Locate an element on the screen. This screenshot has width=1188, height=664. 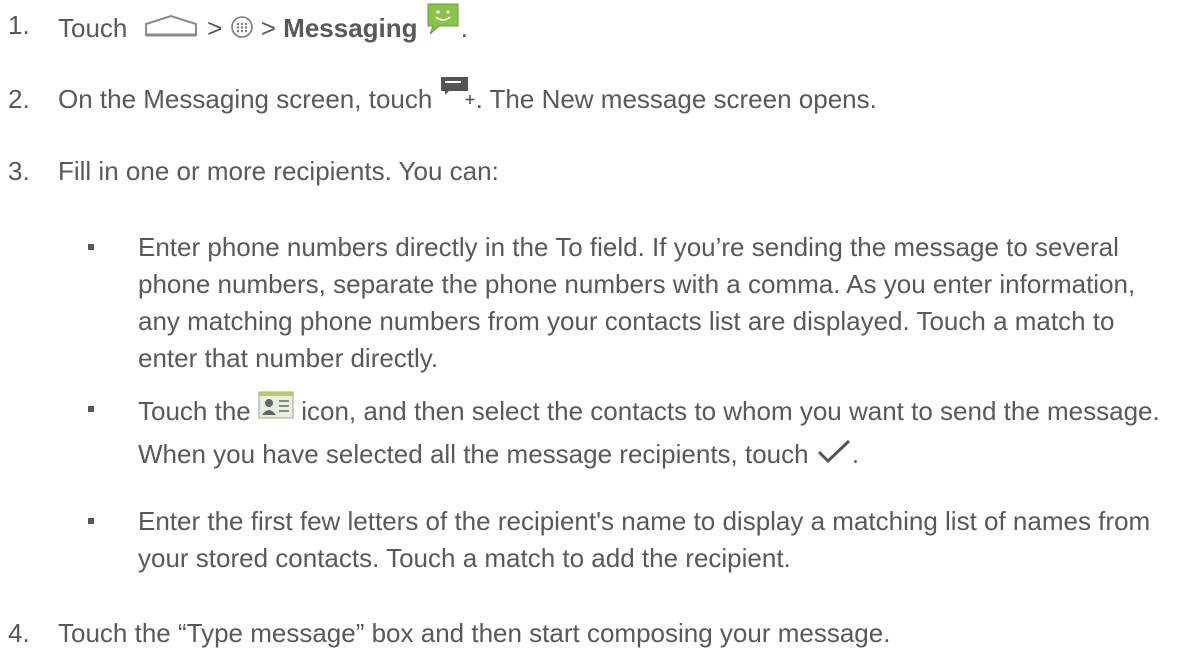
step-number: 3. is located at coordinates (19, 171).